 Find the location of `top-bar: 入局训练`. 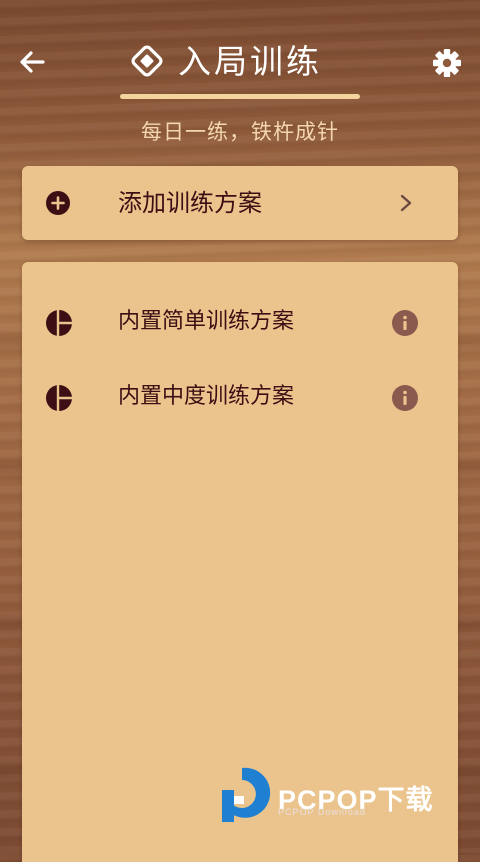

top-bar: 入局训练 is located at coordinates (240, 60).